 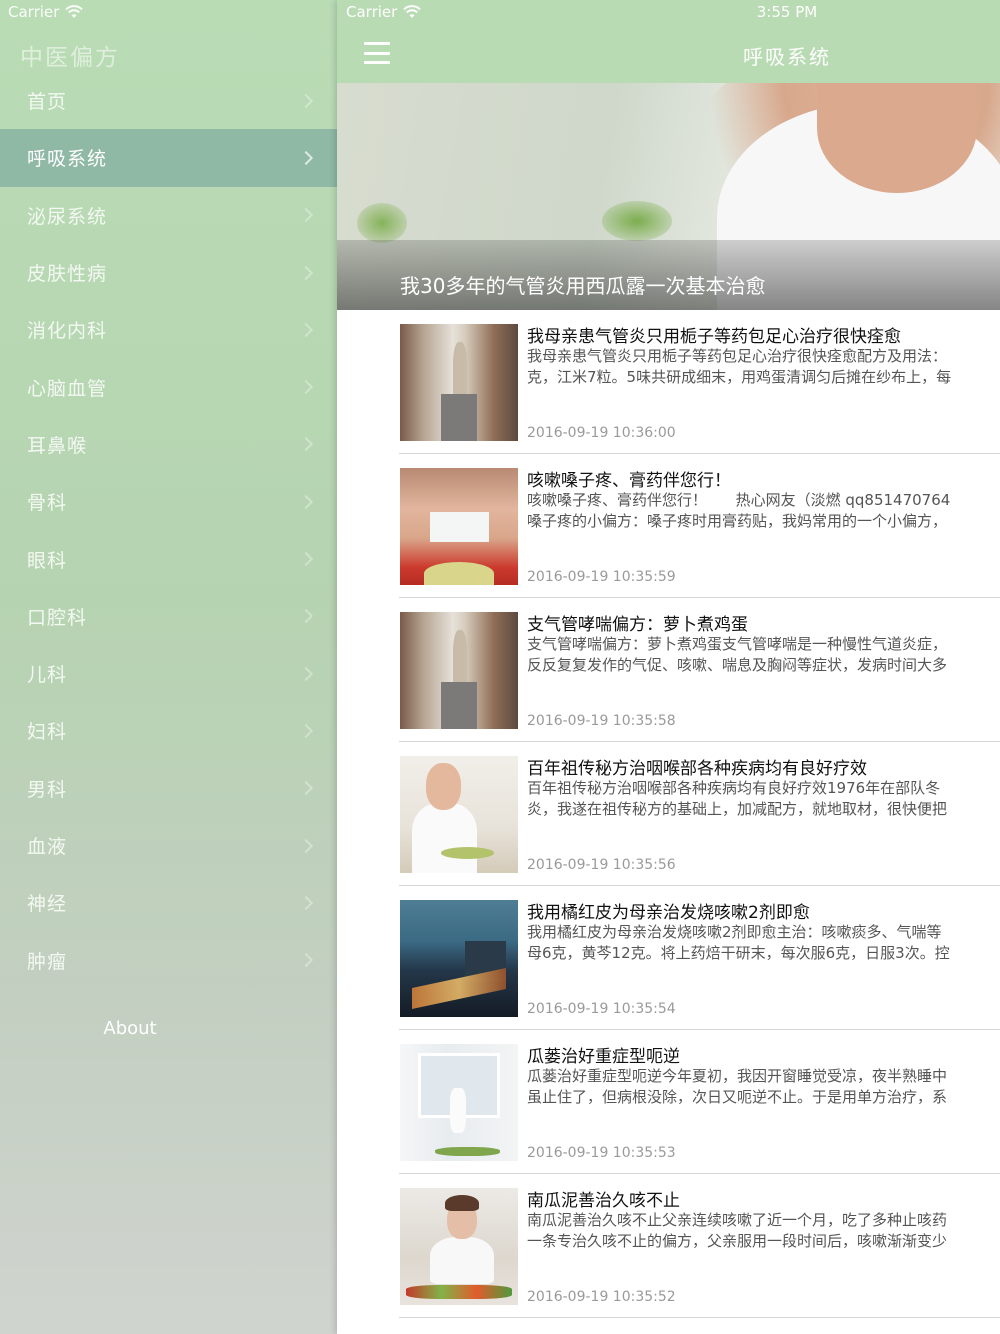 I want to click on featured-banner: 我30多年的气管炎用西瓜露一次基本治愈, so click(x=668, y=196).